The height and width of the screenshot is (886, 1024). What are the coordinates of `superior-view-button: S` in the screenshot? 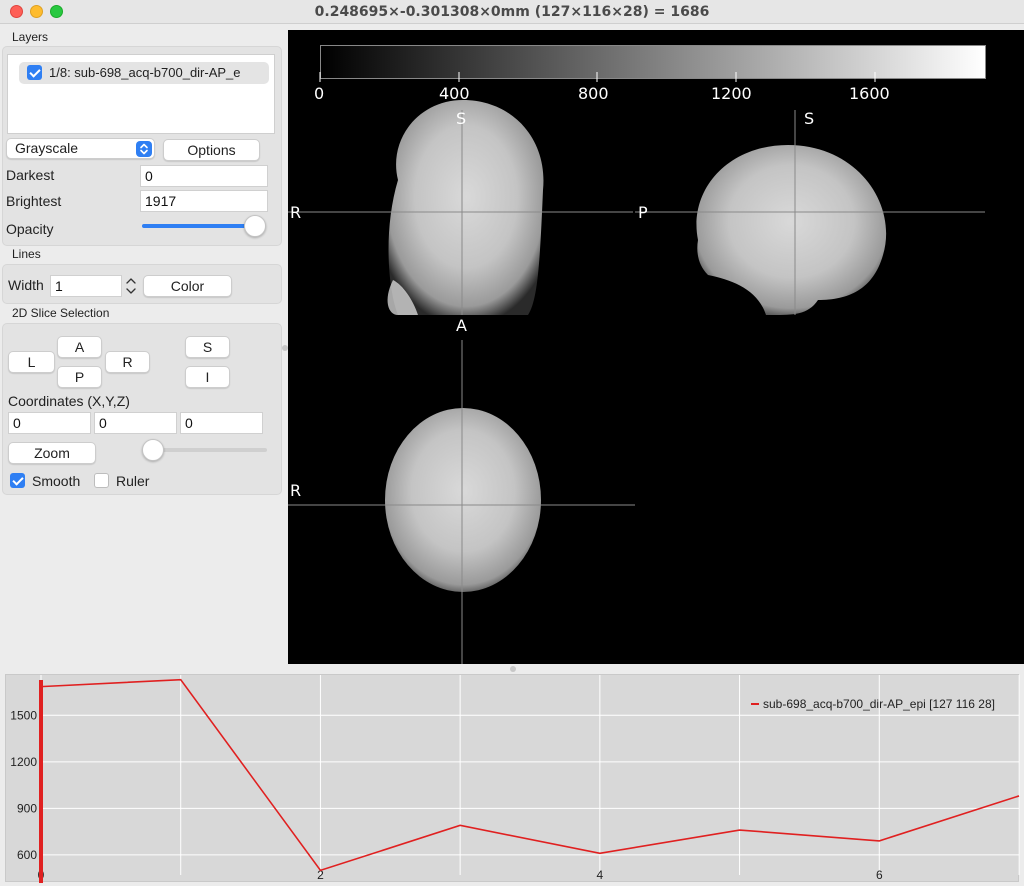 It's located at (207, 347).